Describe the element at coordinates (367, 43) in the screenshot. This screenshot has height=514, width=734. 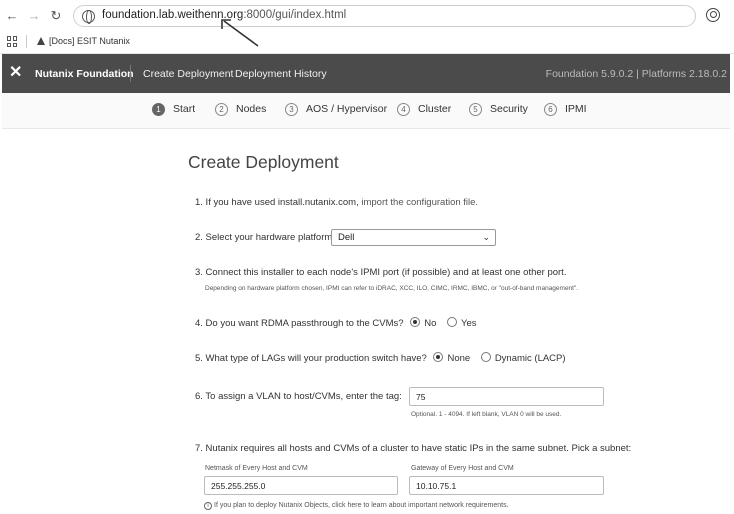
I see `bookmarks-bar: [Docs] ESIT Nutanix` at that location.